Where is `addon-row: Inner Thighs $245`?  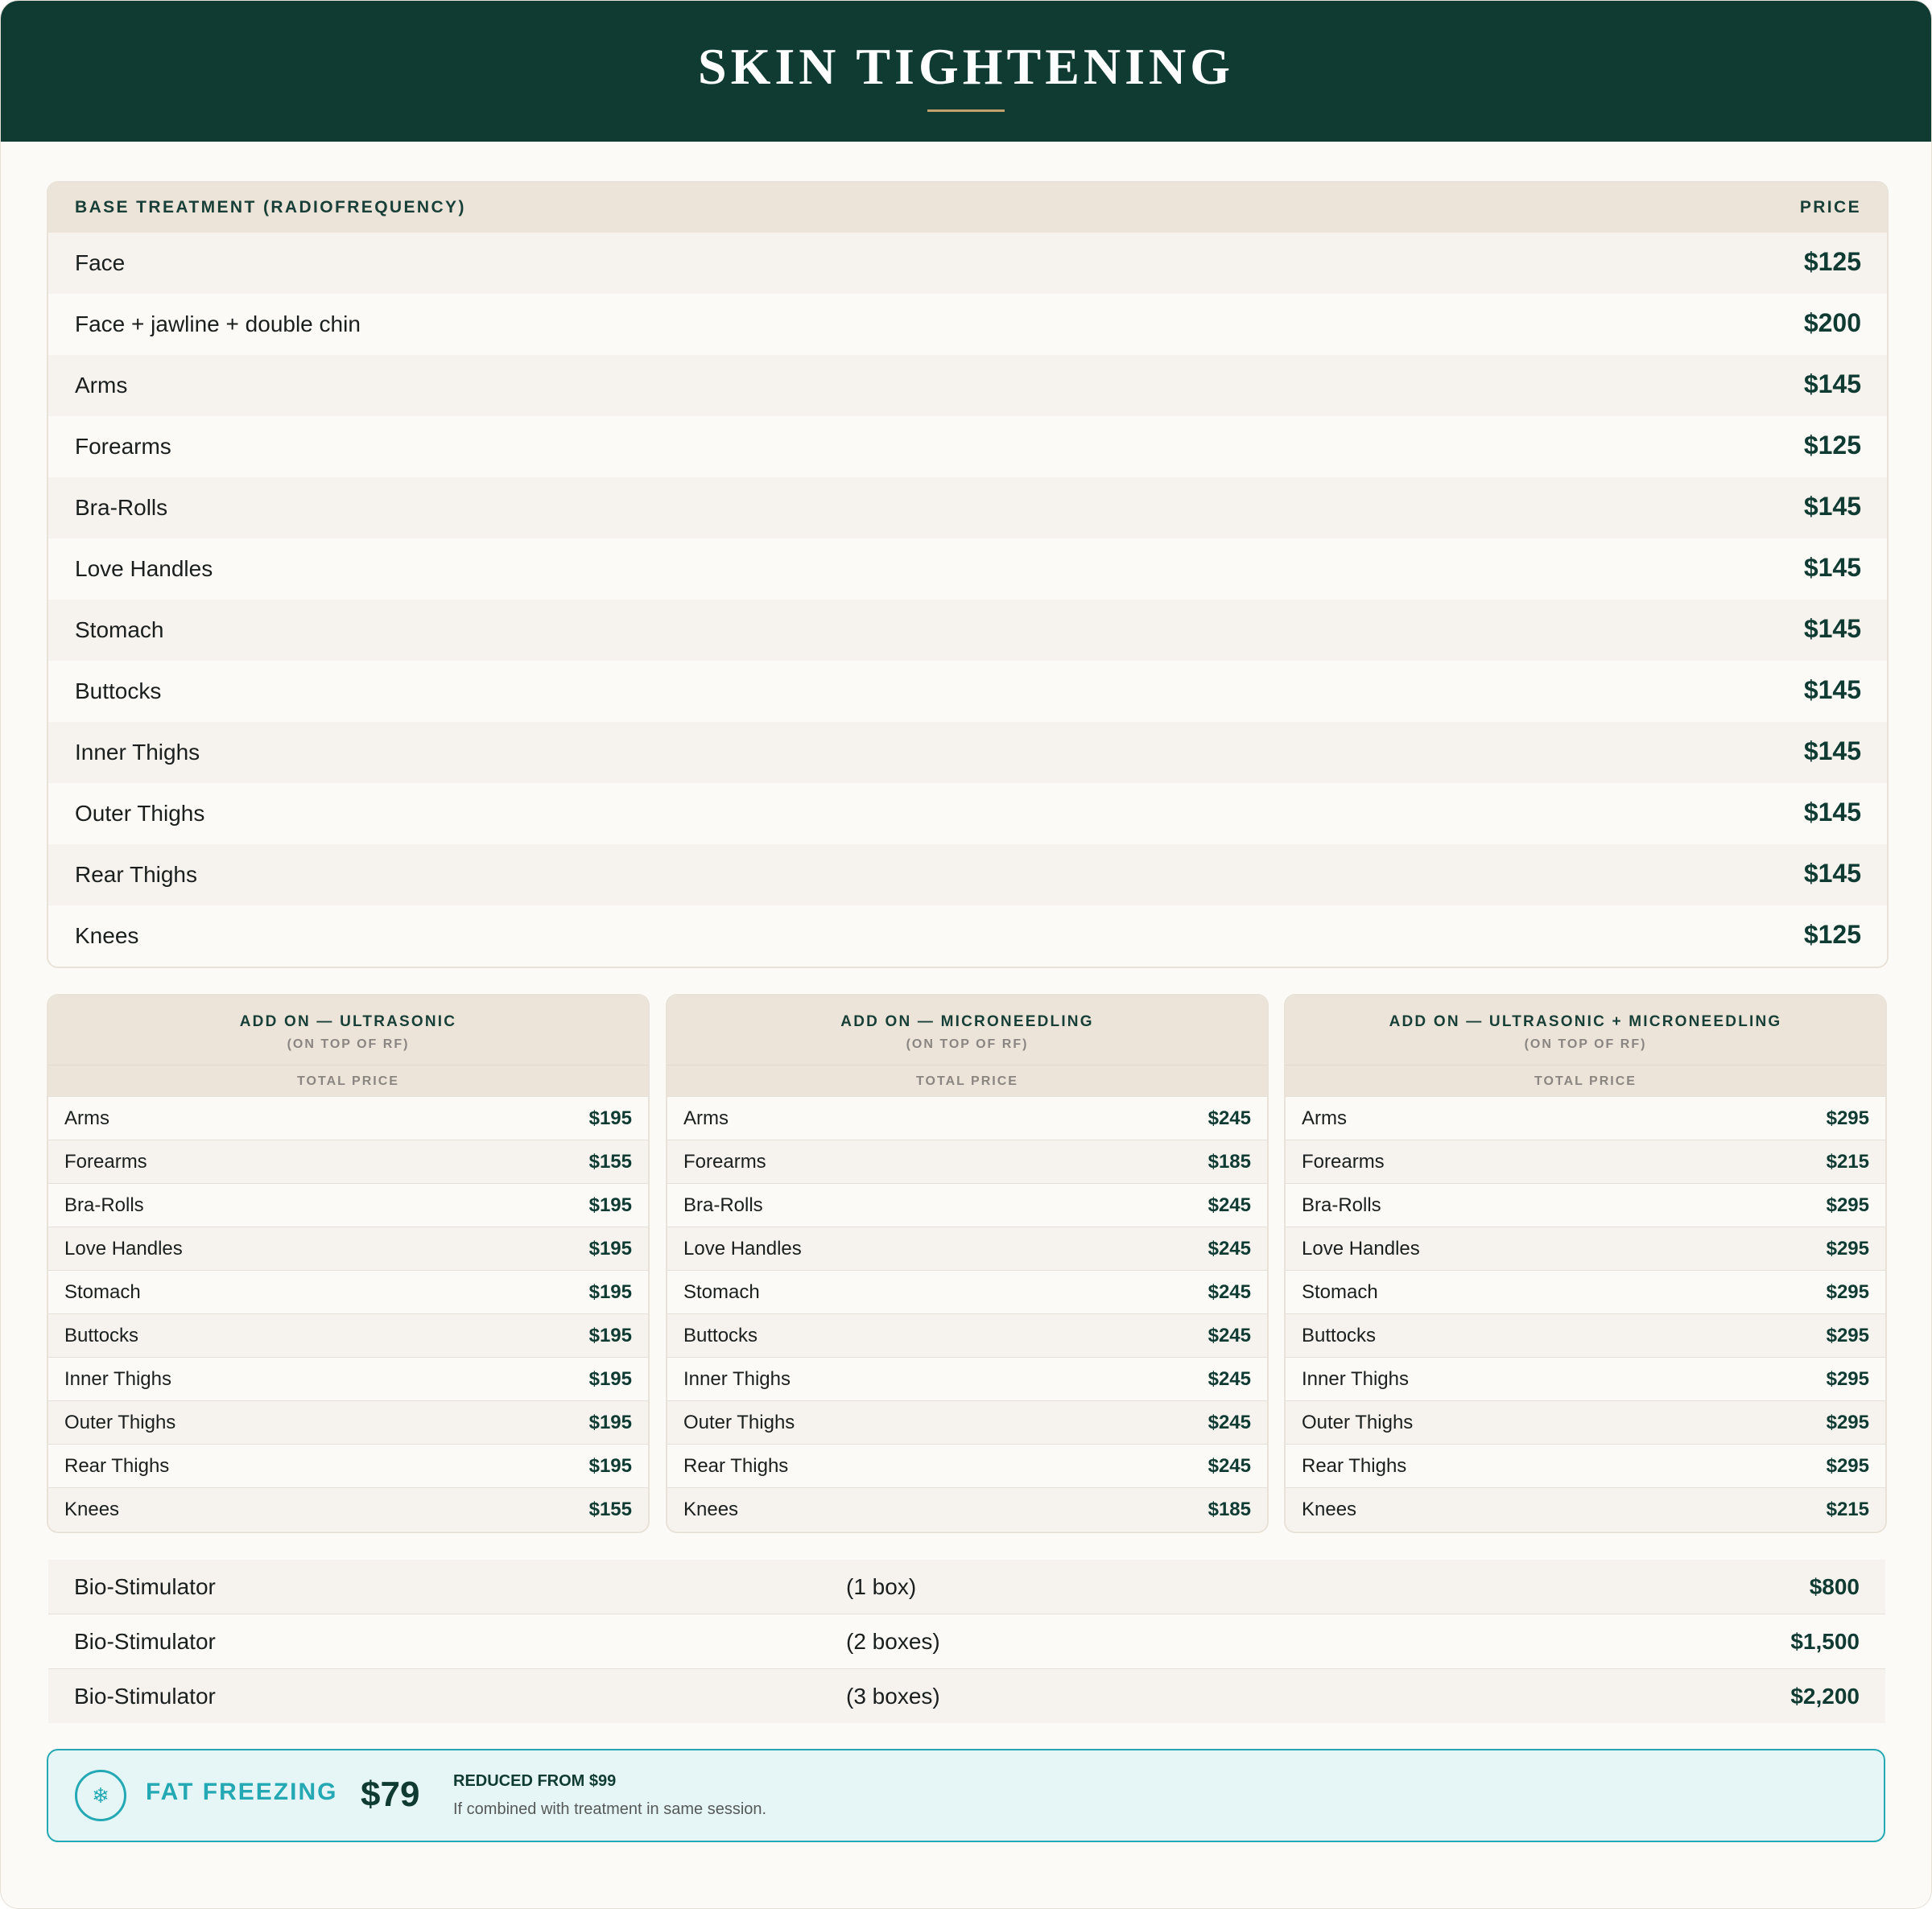
addon-row: Inner Thighs $245 is located at coordinates (967, 1379).